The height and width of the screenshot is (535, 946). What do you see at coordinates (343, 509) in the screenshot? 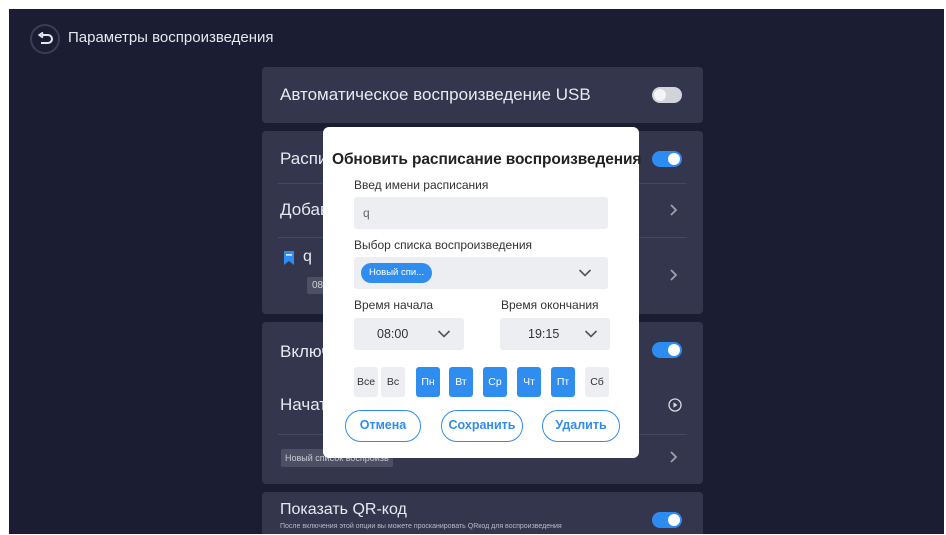
I see `qr-label: Показать QR-код` at bounding box center [343, 509].